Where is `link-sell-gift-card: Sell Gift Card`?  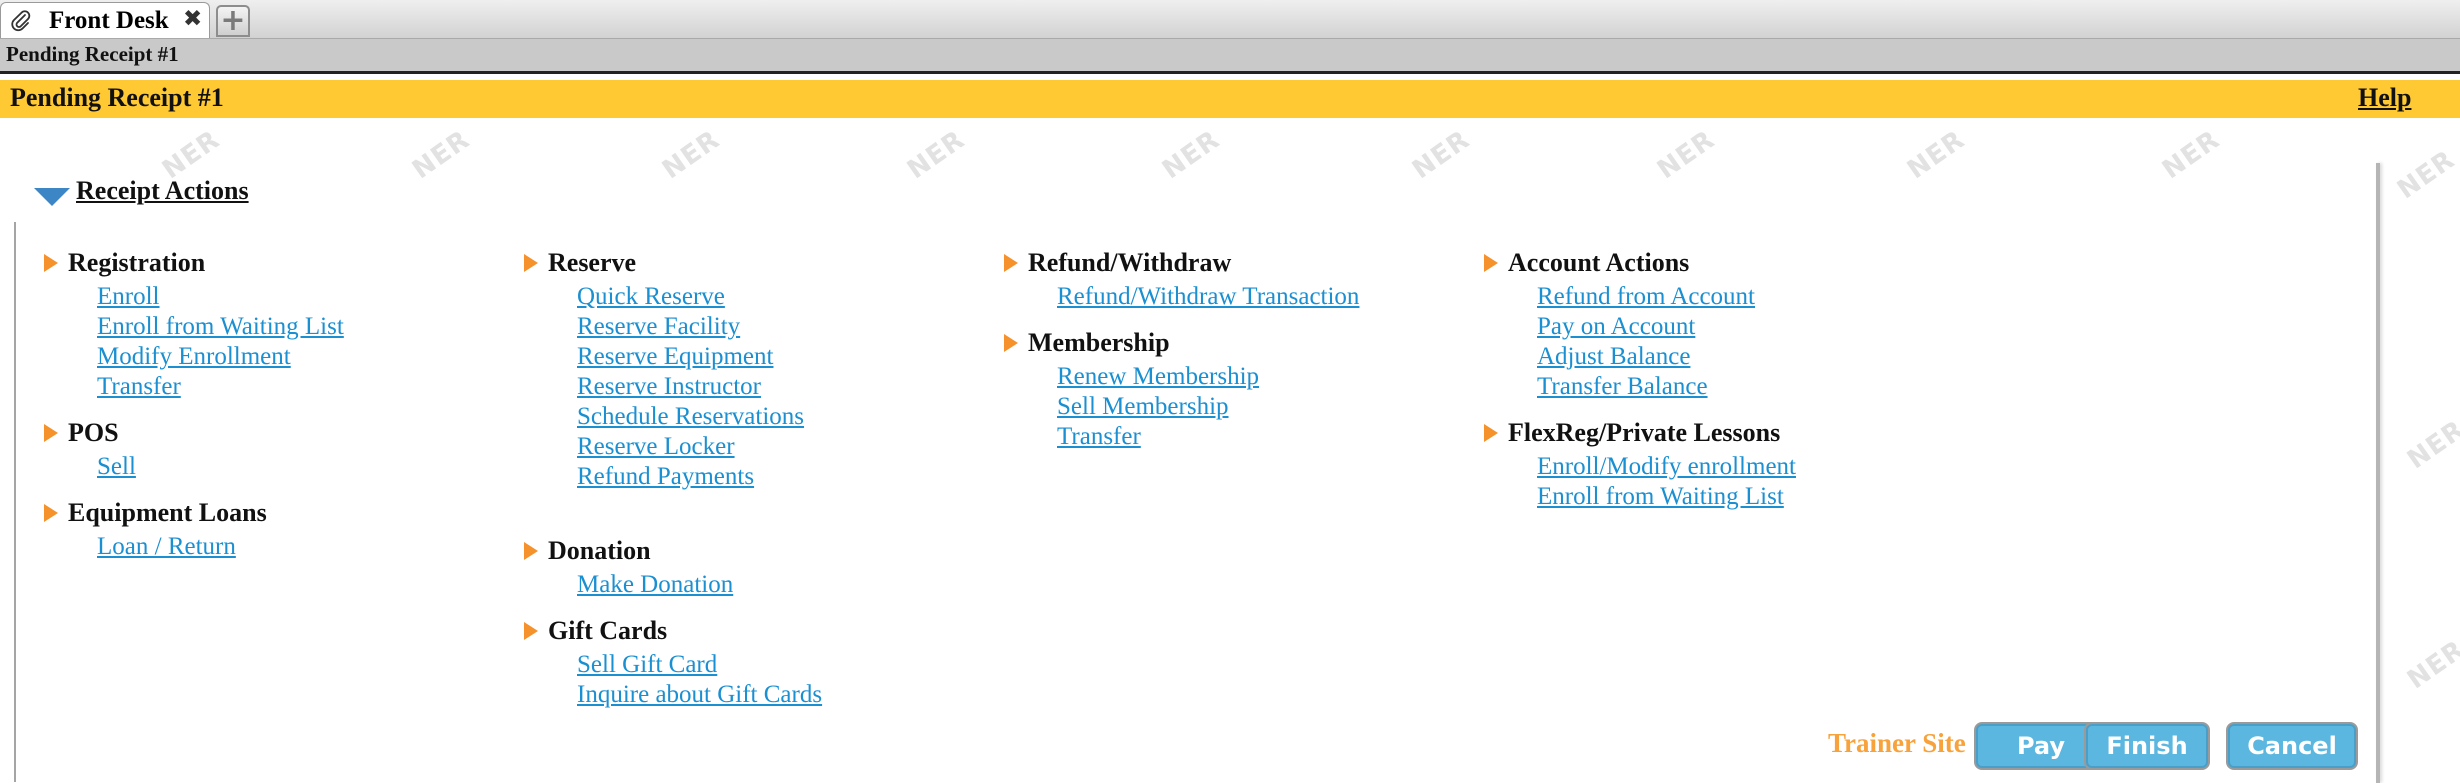
link-sell-gift-card: Sell Gift Card is located at coordinates (647, 665).